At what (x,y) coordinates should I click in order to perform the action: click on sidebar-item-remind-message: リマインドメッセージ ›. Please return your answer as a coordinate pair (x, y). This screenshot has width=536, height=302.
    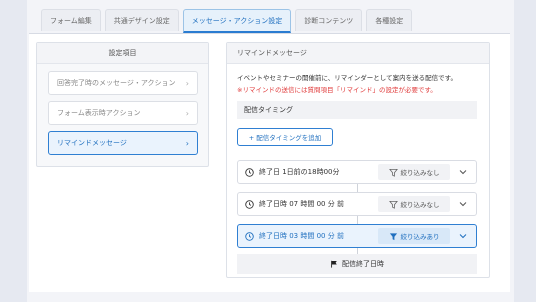
    Looking at the image, I should click on (123, 143).